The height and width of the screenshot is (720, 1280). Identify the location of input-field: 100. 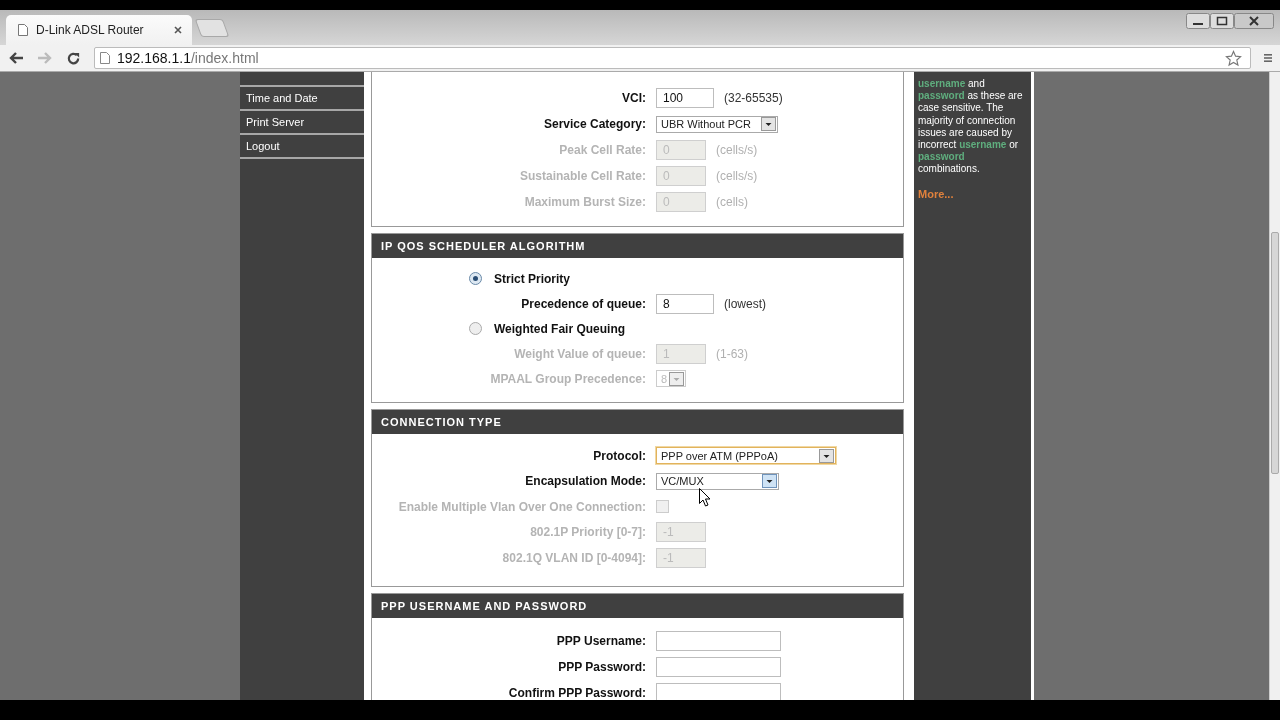
(685, 98).